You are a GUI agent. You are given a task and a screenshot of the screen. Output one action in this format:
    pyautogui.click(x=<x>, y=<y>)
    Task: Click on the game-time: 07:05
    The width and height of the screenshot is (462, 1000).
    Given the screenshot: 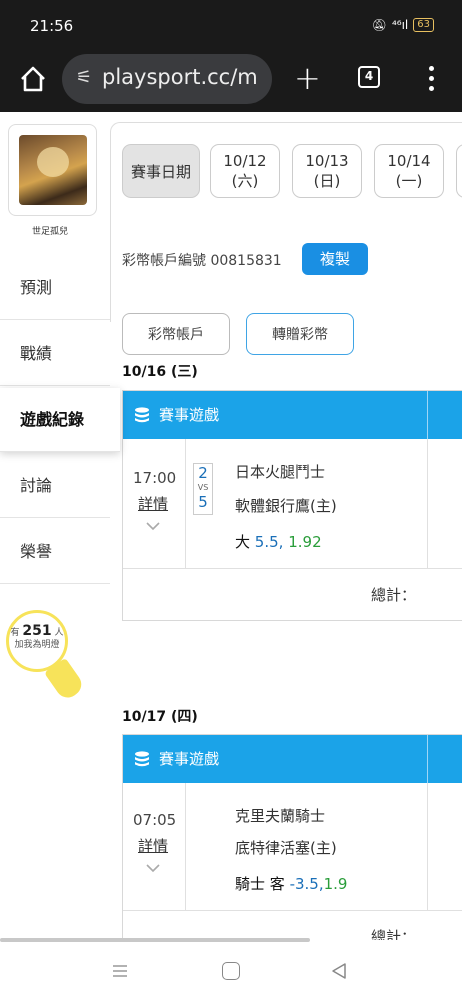 What is the action you would take?
    pyautogui.click(x=155, y=820)
    